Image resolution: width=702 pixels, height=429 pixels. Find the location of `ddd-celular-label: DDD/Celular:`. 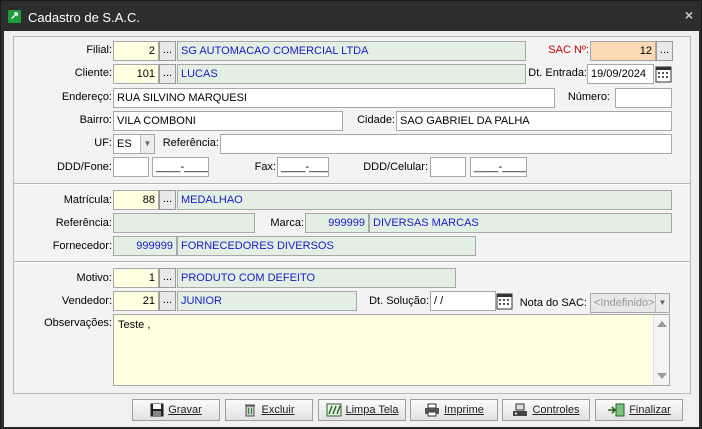

ddd-celular-label: DDD/Celular: is located at coordinates (395, 167).